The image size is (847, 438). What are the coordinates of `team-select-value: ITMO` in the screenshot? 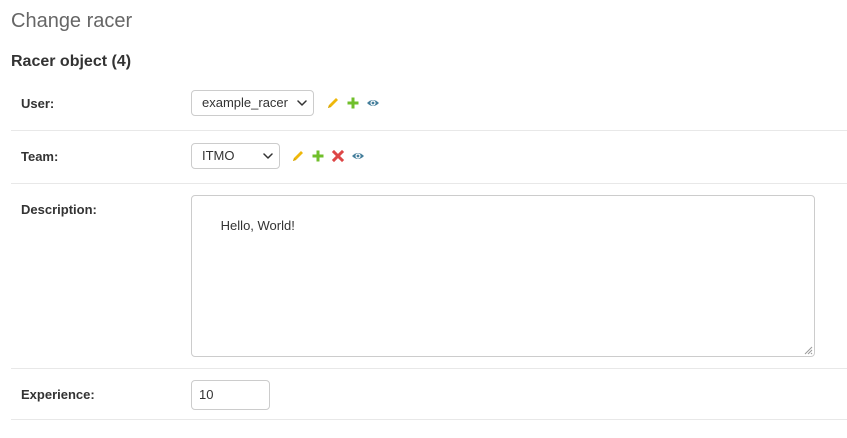 It's located at (218, 155).